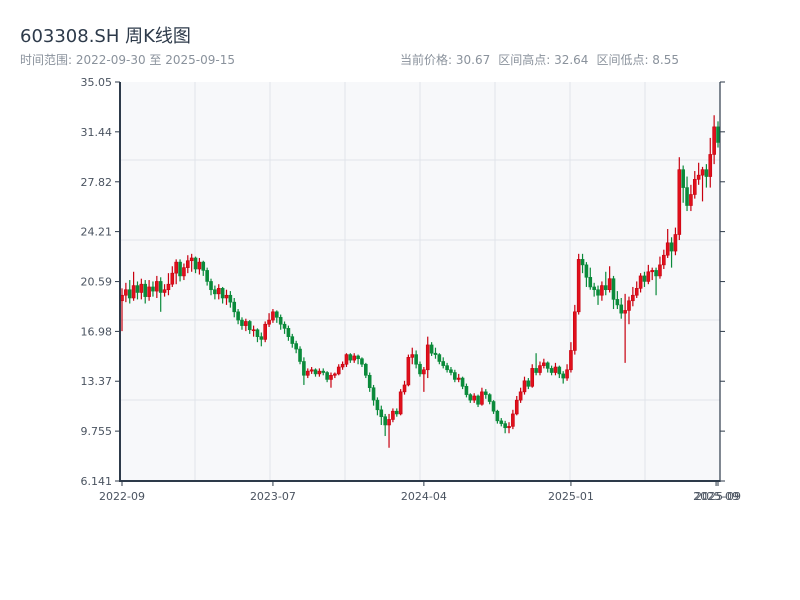 Image resolution: width=800 pixels, height=600 pixels. I want to click on y-tick-label: 24.21, so click(97, 232).